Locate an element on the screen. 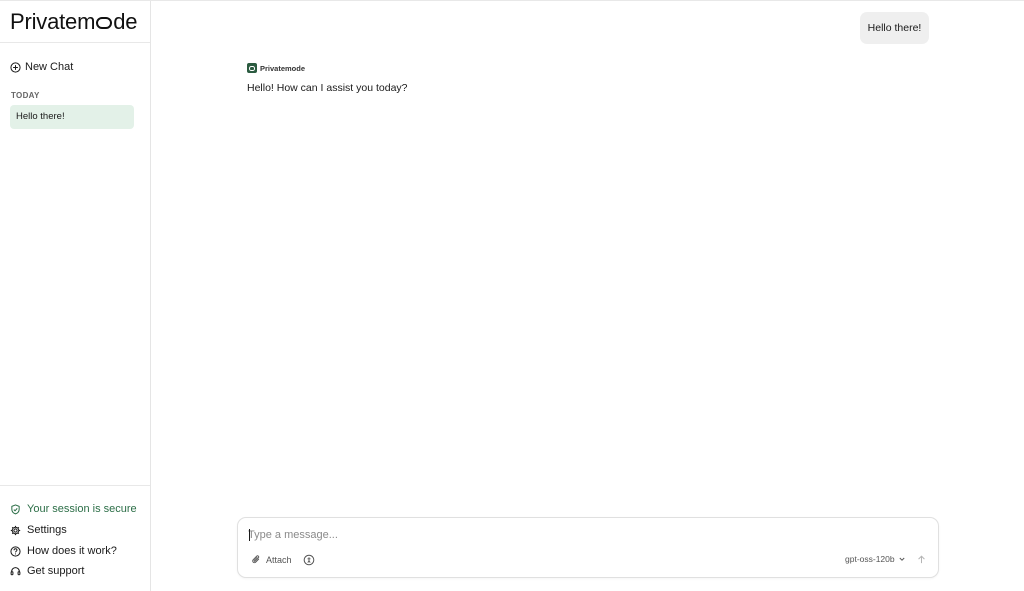 The height and width of the screenshot is (591, 1024). message-composer: Attach gpt-oss-120b is located at coordinates (588, 547).